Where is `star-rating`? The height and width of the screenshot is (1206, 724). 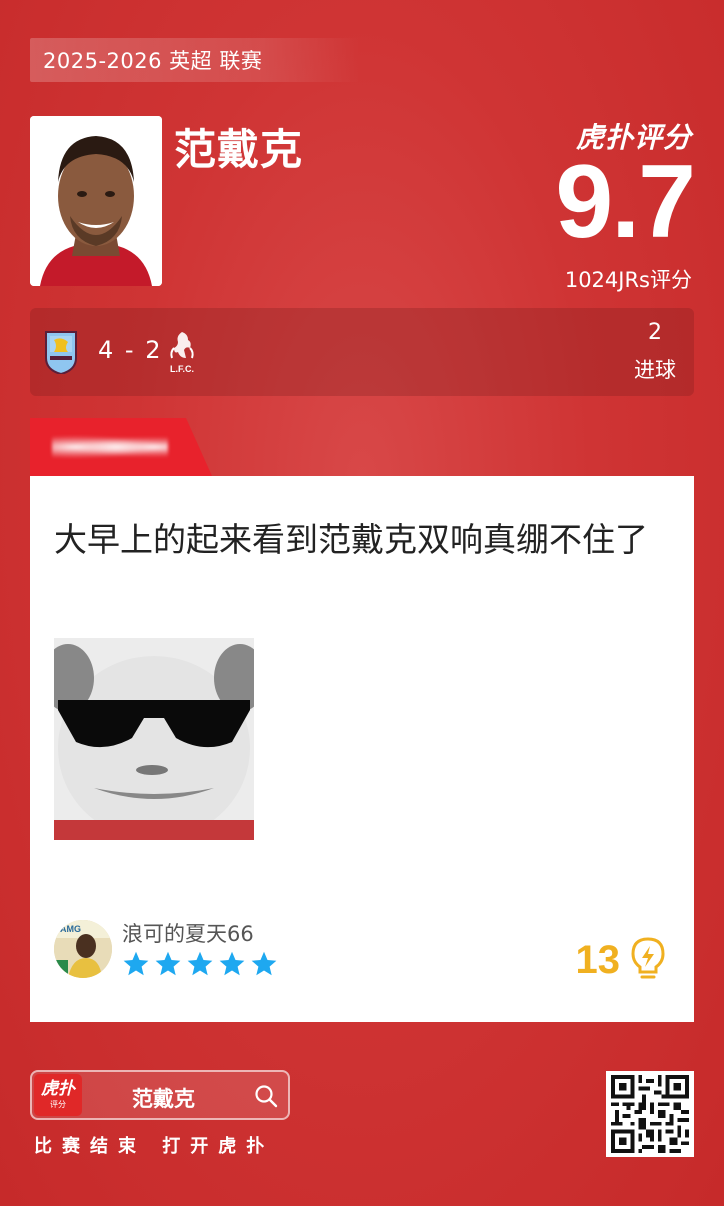 star-rating is located at coordinates (200, 964).